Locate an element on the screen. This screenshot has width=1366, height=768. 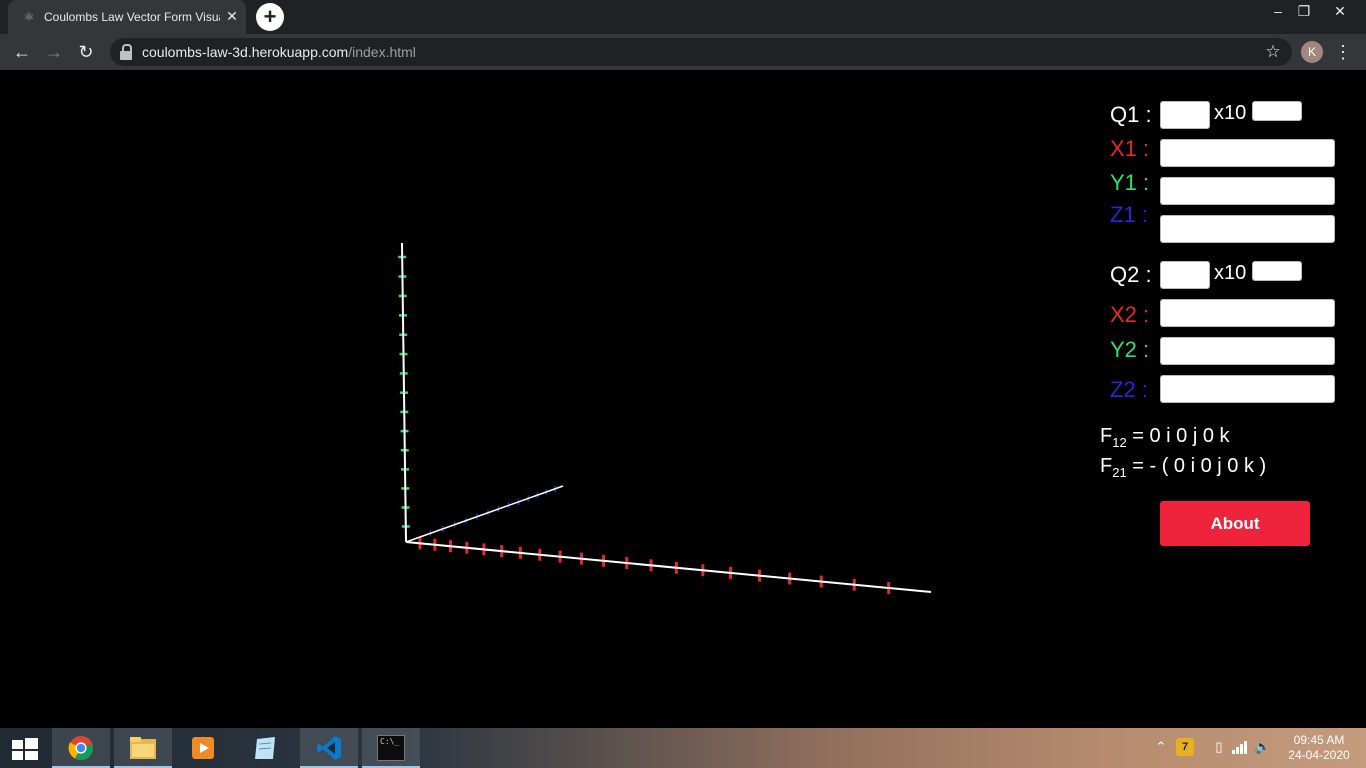
show-hidden-icons-chevron-icon: ⌃ is located at coordinates (1161, 747).